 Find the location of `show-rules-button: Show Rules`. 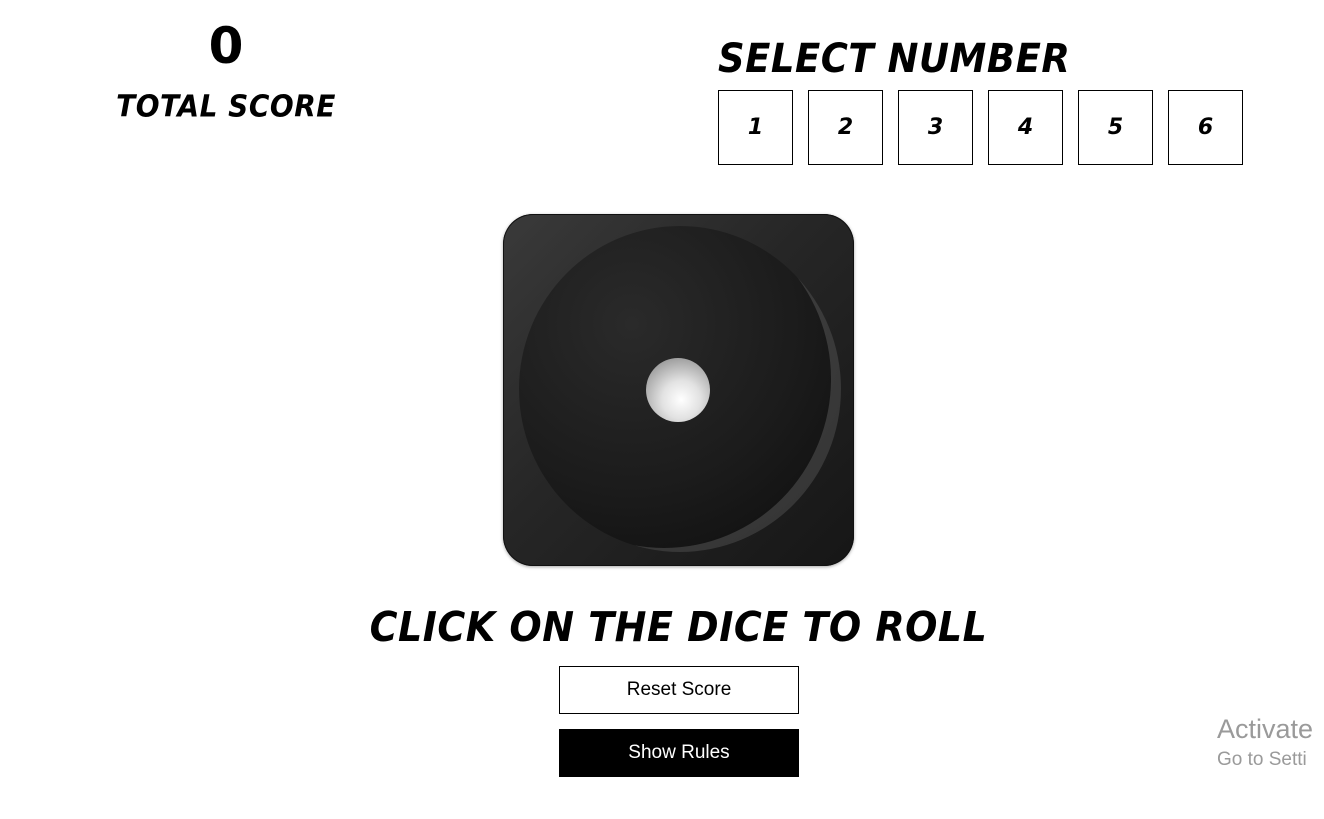

show-rules-button: Show Rules is located at coordinates (679, 753).